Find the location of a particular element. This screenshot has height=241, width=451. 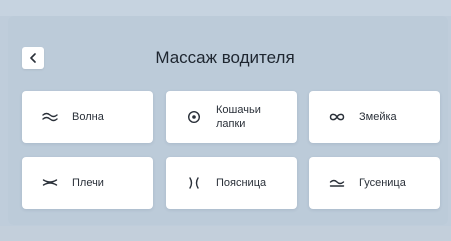

chevron-left-icon is located at coordinates (33, 58).